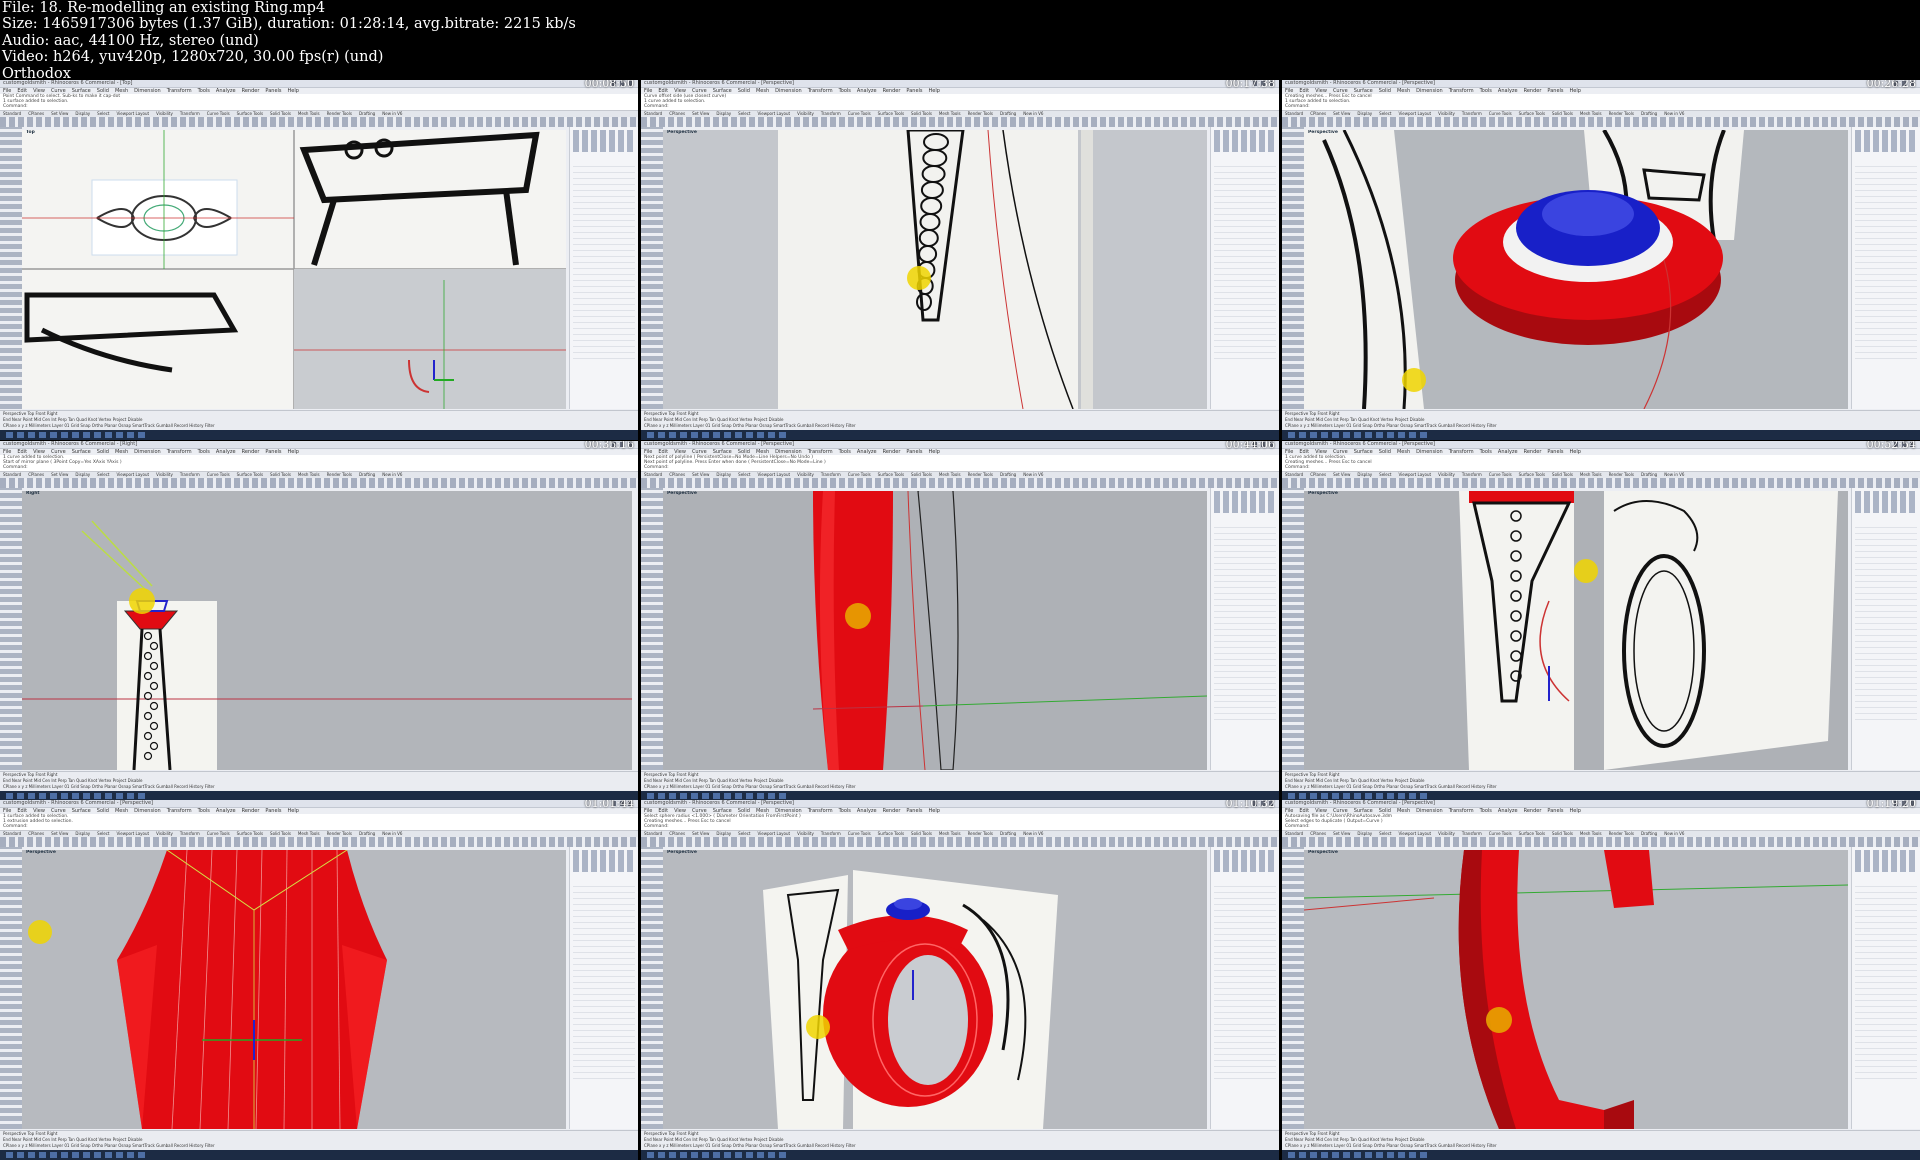 The image size is (1920, 1160). I want to click on command-prompt: Command:, so click(960, 106).